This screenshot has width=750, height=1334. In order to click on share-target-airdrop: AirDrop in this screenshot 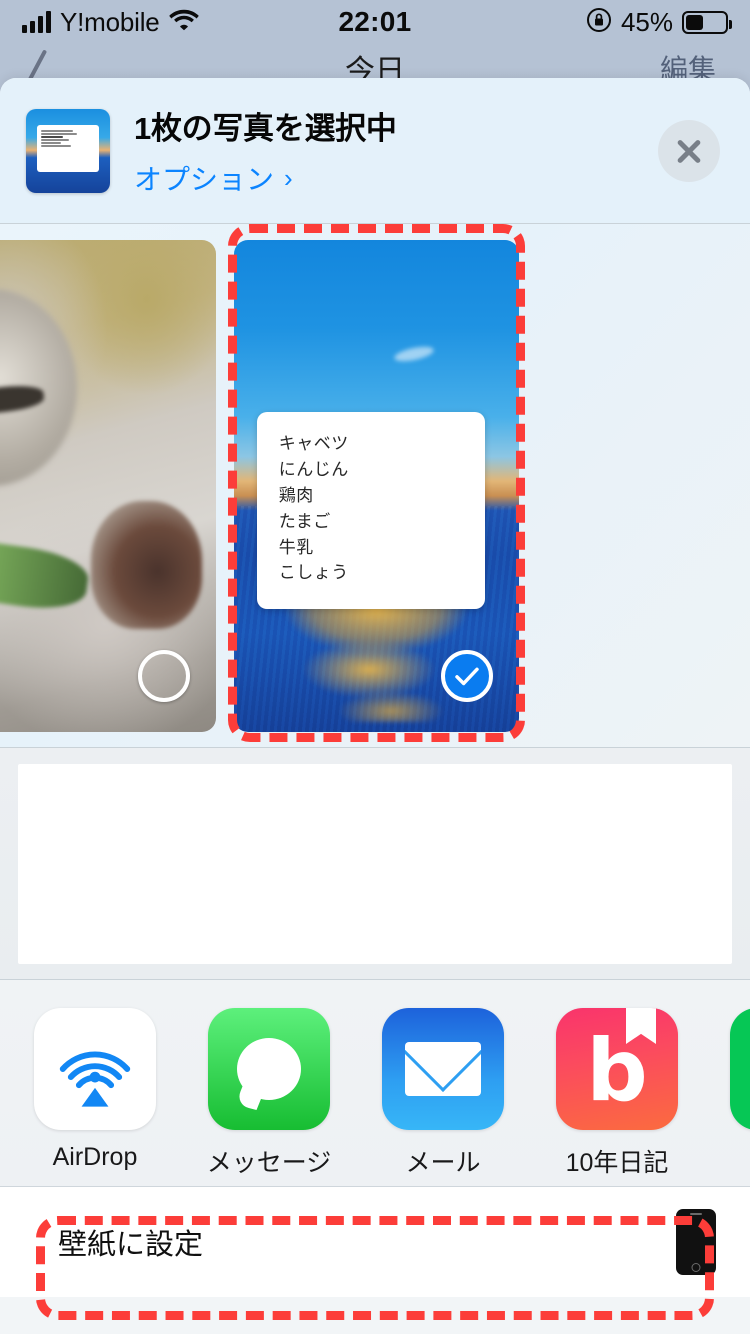, I will do `click(95, 1090)`.